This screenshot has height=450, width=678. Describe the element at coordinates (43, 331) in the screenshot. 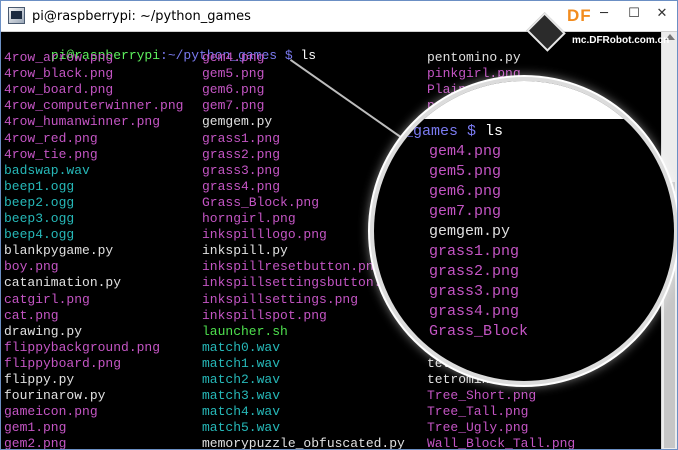

I see `file-entry: drawing.py` at that location.